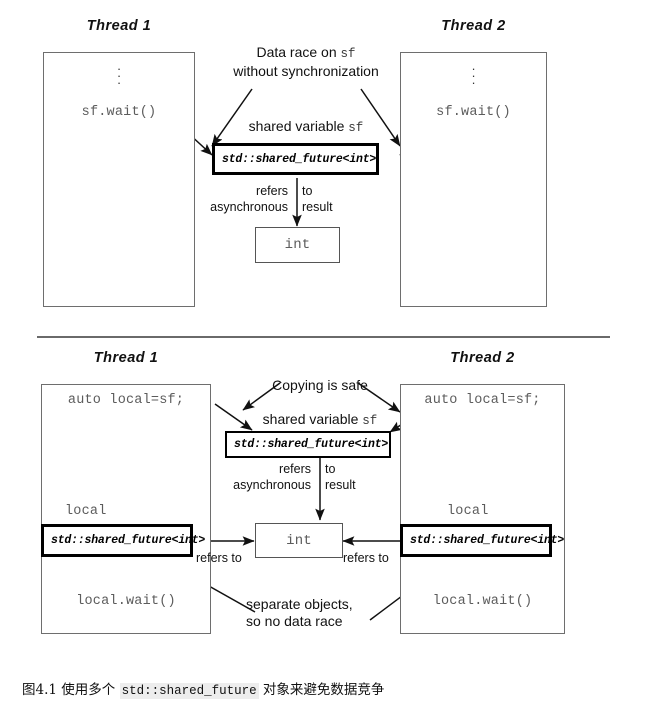  Describe the element at coordinates (128, 540) in the screenshot. I see `bottom-local-box-left-text: std::shared_future<int>` at that location.